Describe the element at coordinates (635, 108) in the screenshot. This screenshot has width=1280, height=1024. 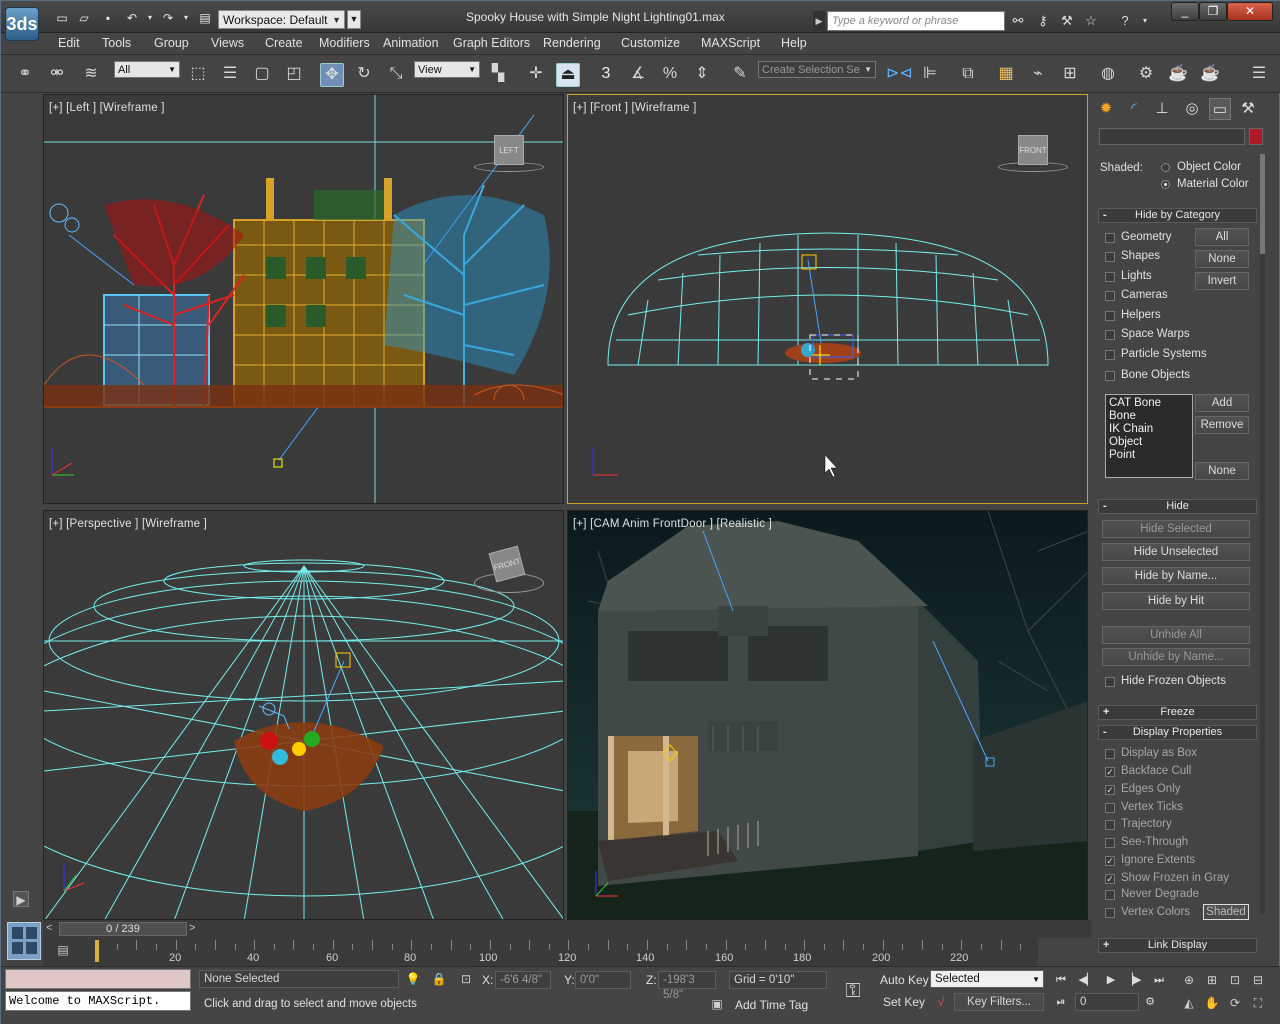
I see `viewport-label: [+] [Front ] [Wireframe ]` at that location.